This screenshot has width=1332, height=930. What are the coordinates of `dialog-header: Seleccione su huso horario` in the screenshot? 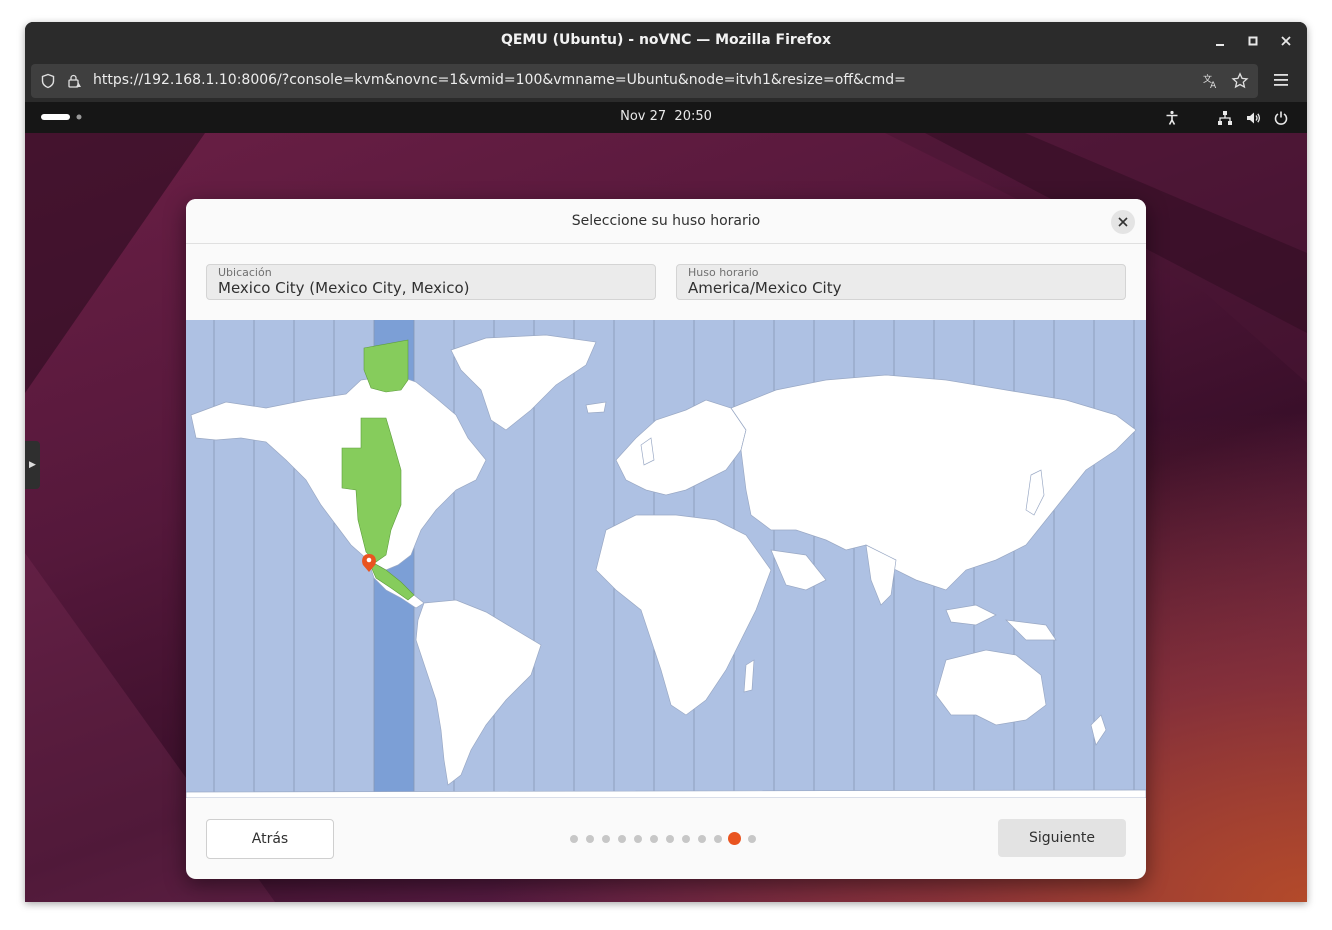 It's located at (666, 221).